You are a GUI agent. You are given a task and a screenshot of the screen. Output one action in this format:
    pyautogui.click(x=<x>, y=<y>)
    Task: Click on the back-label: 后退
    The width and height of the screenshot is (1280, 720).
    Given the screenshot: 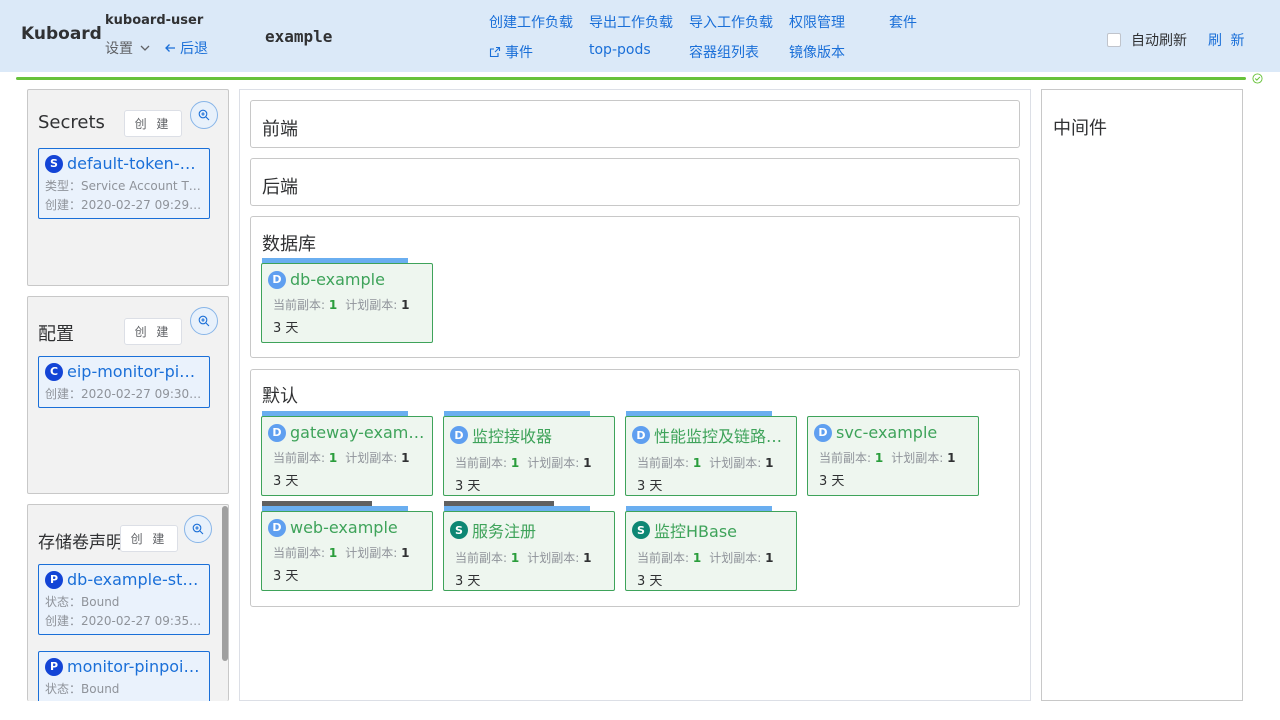 What is the action you would take?
    pyautogui.click(x=194, y=49)
    